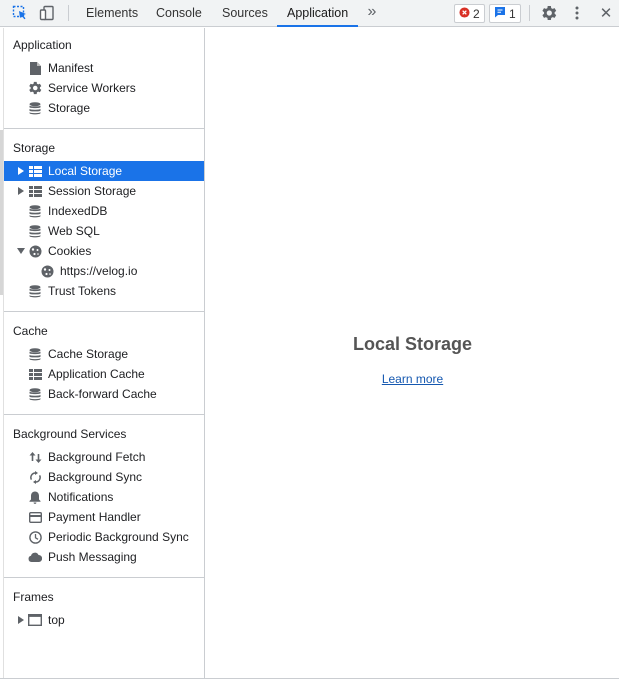 This screenshot has width=619, height=681. I want to click on bell-icon, so click(35, 497).